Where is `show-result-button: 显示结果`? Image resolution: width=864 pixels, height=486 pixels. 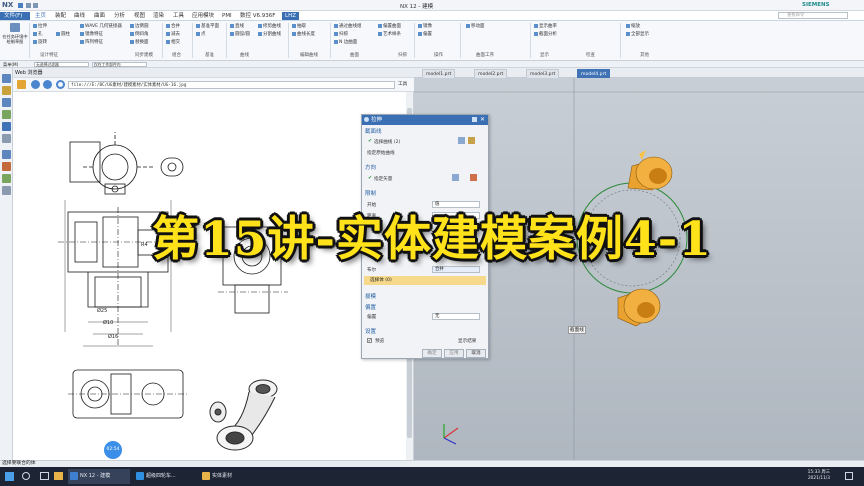 show-result-button: 显示结果 is located at coordinates (467, 341).